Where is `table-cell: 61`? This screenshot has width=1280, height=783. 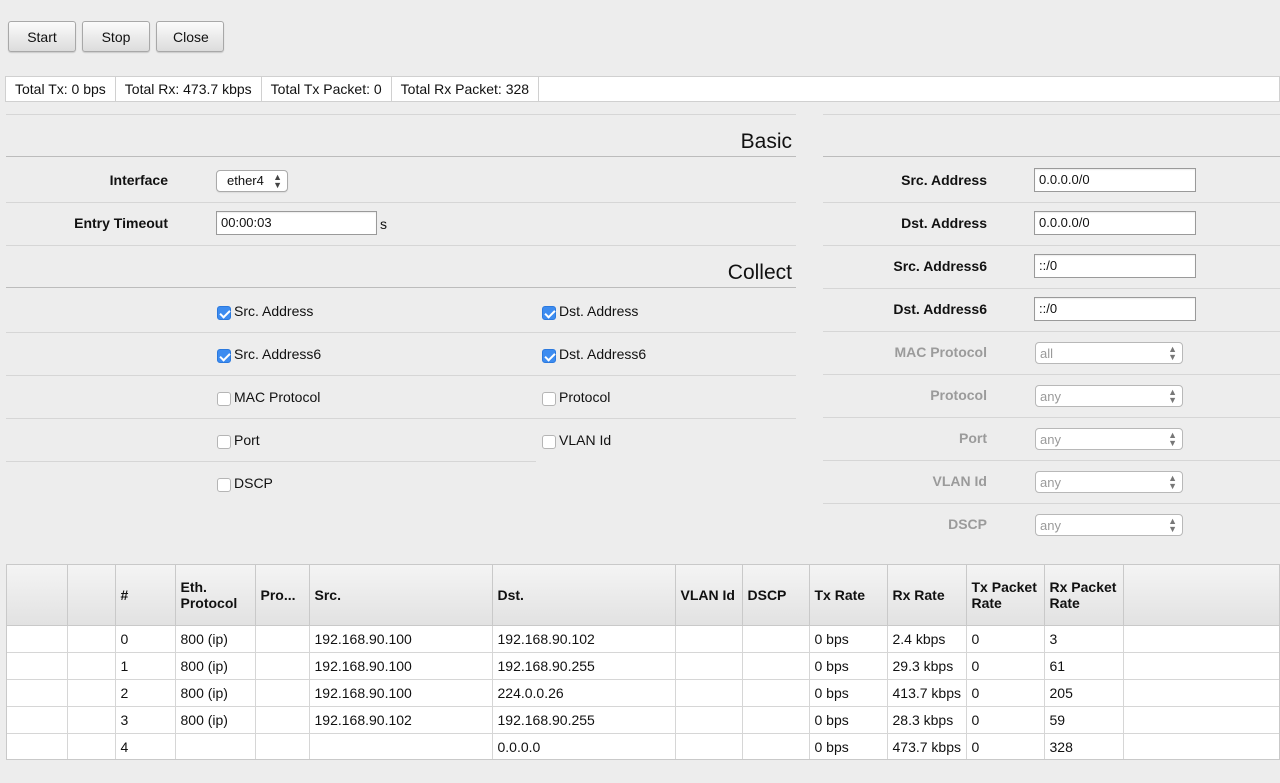 table-cell: 61 is located at coordinates (1084, 666).